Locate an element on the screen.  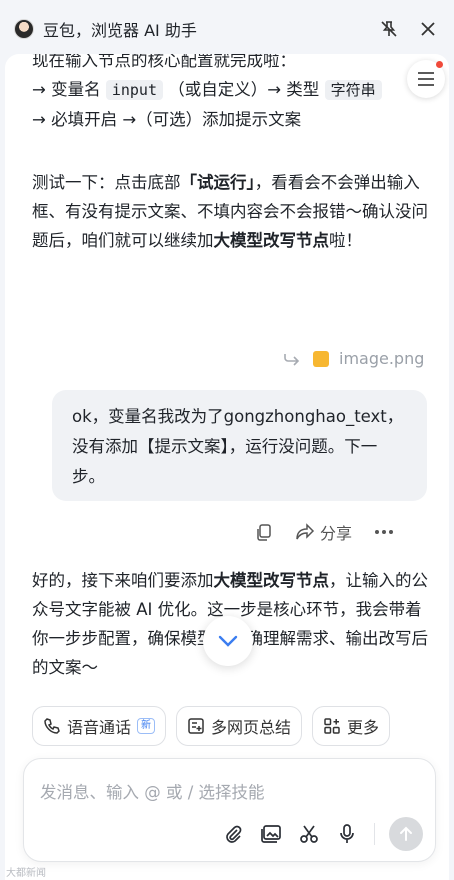
ellipsis-icon is located at coordinates (384, 532).